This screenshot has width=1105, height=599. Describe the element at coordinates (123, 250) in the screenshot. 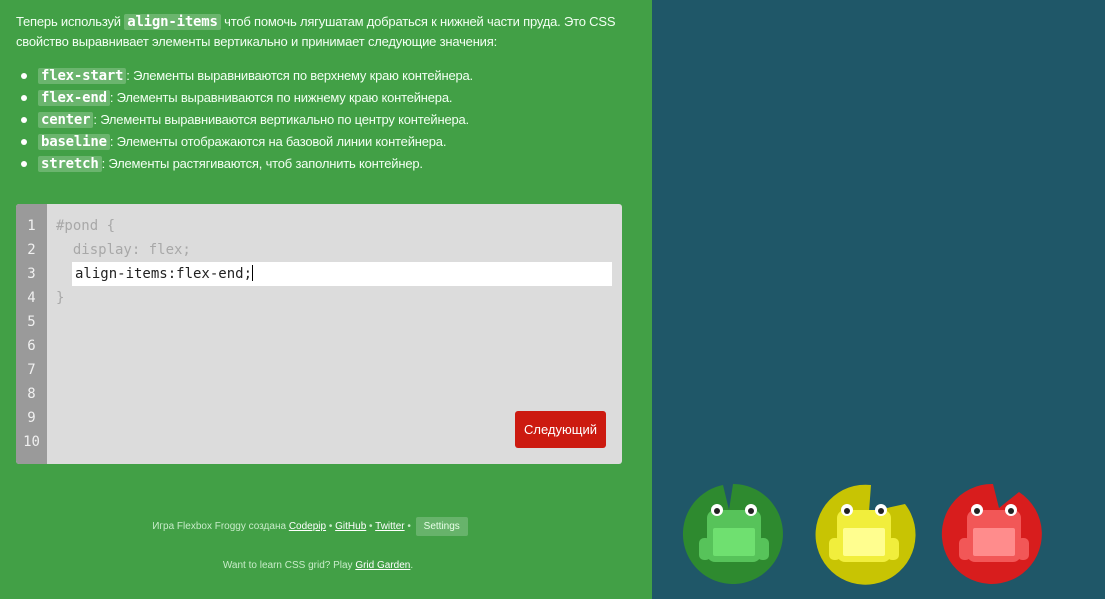

I see `code-line-display: display: flex;` at that location.